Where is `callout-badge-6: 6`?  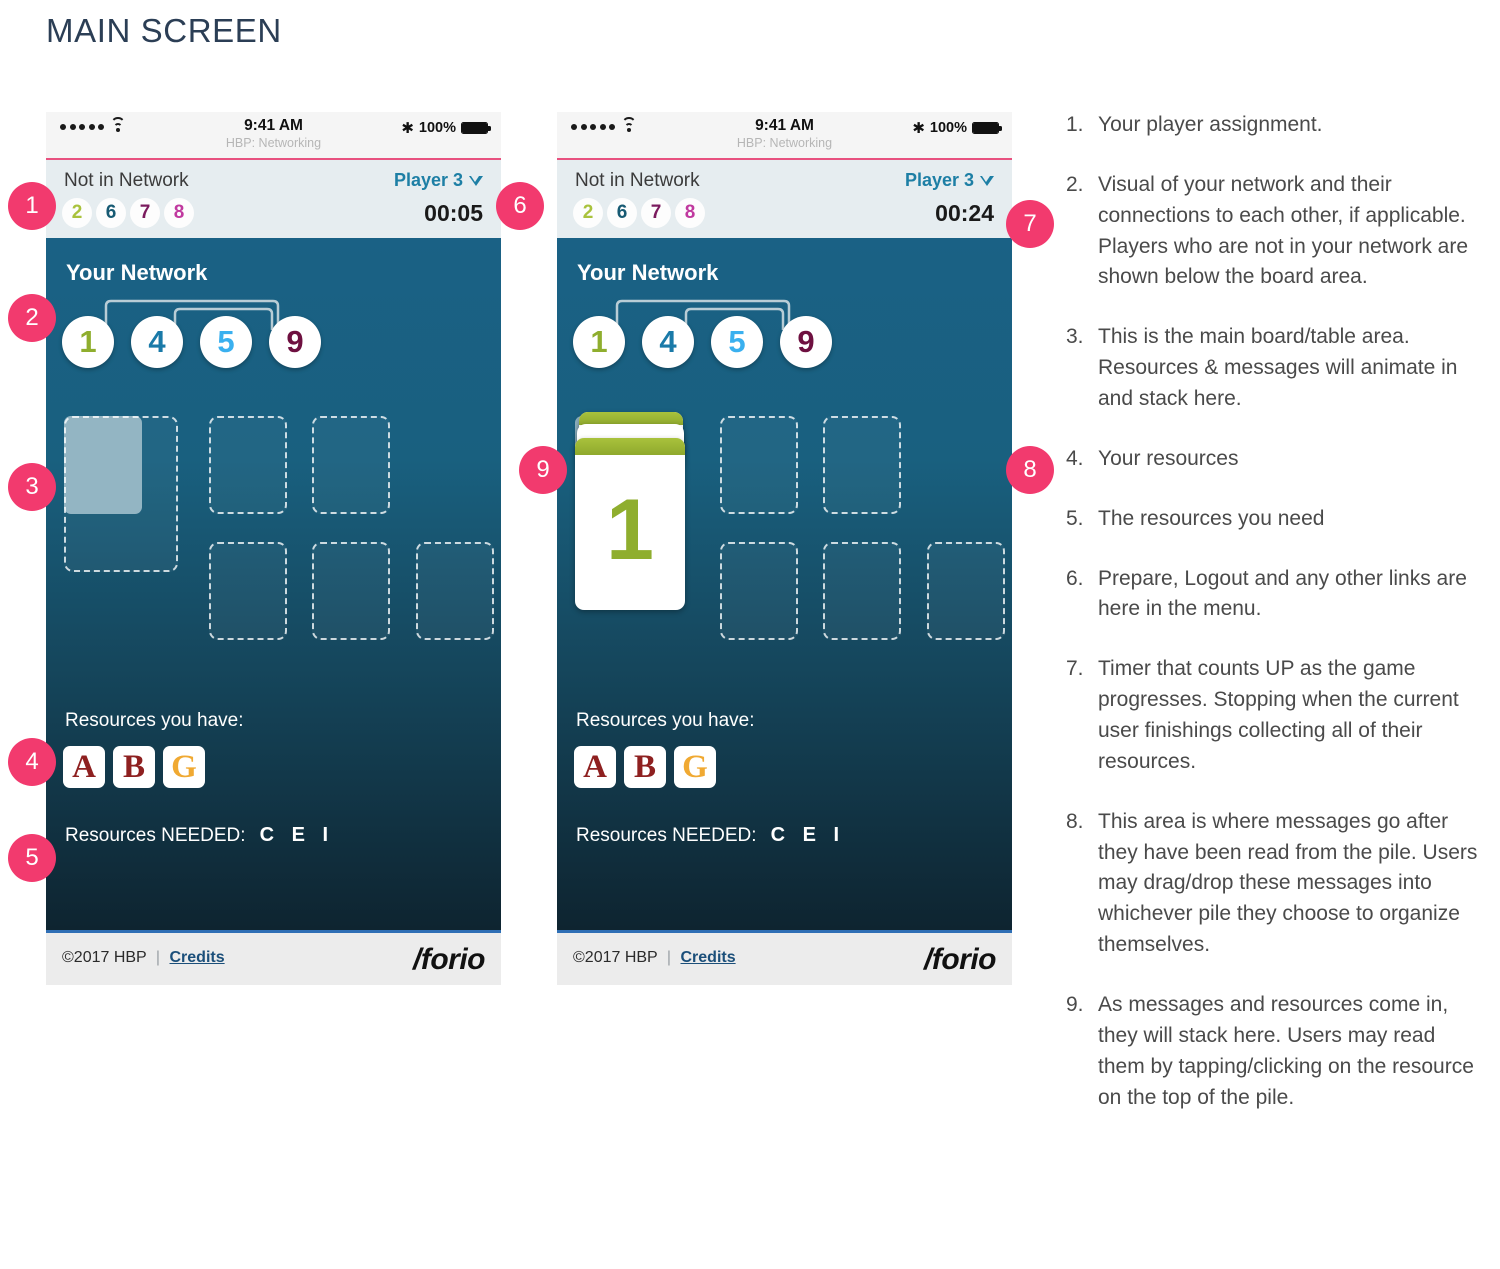 callout-badge-6: 6 is located at coordinates (520, 206).